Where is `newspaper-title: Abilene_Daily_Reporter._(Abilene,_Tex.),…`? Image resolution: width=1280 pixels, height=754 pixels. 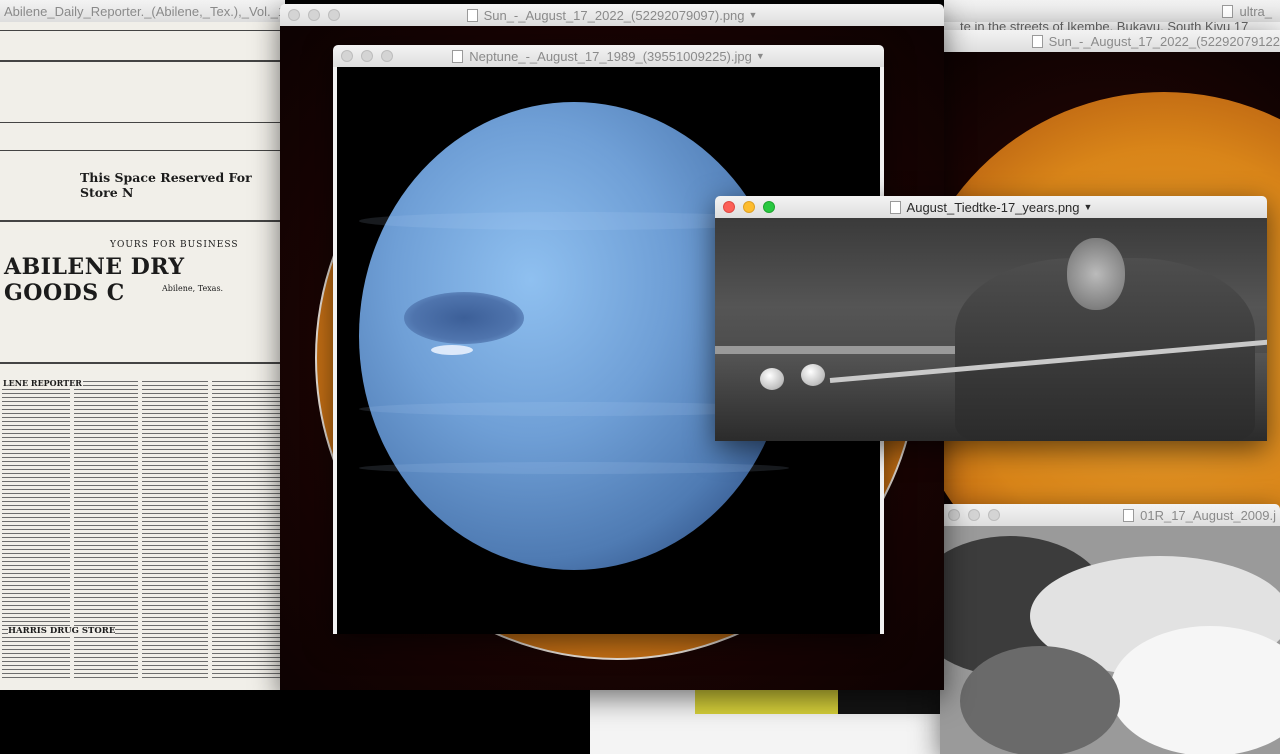 newspaper-title: Abilene_Daily_Reporter._(Abilene,_Tex.),… is located at coordinates (144, 11).